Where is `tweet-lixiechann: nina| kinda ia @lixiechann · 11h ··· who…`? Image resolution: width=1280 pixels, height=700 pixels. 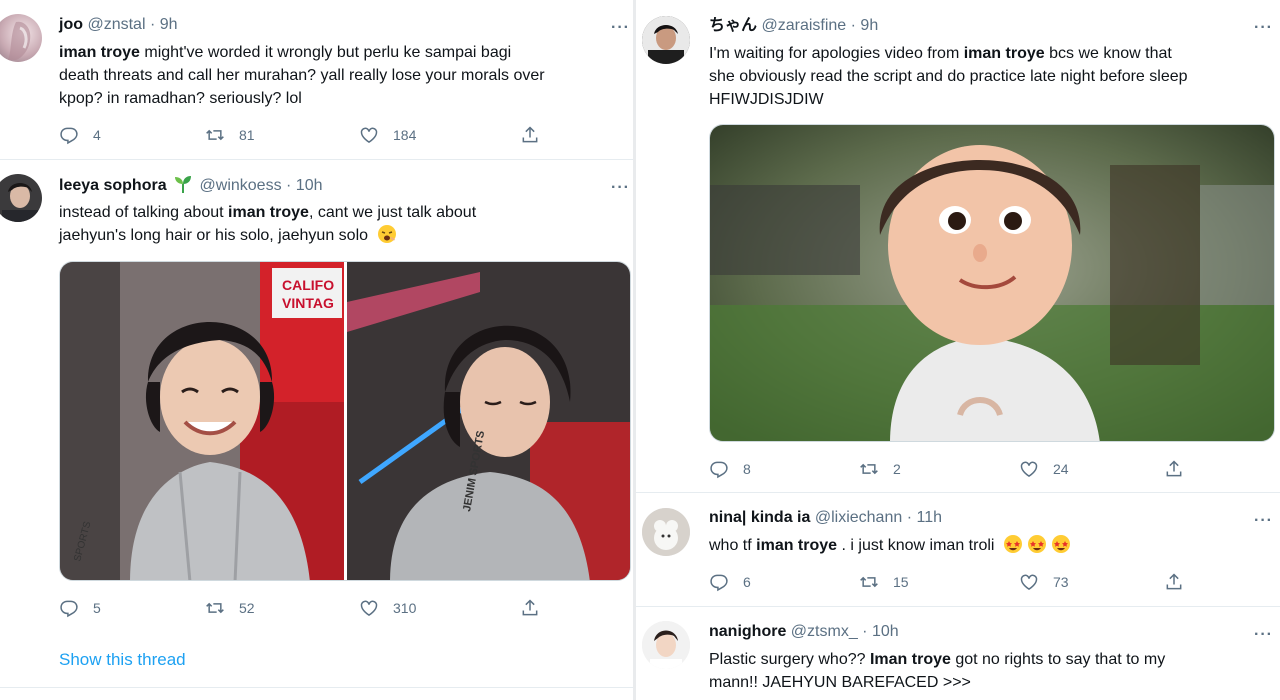 tweet-lixiechann: nina| kinda ia @lixiechann · 11h ··· who… is located at coordinates (958, 550).